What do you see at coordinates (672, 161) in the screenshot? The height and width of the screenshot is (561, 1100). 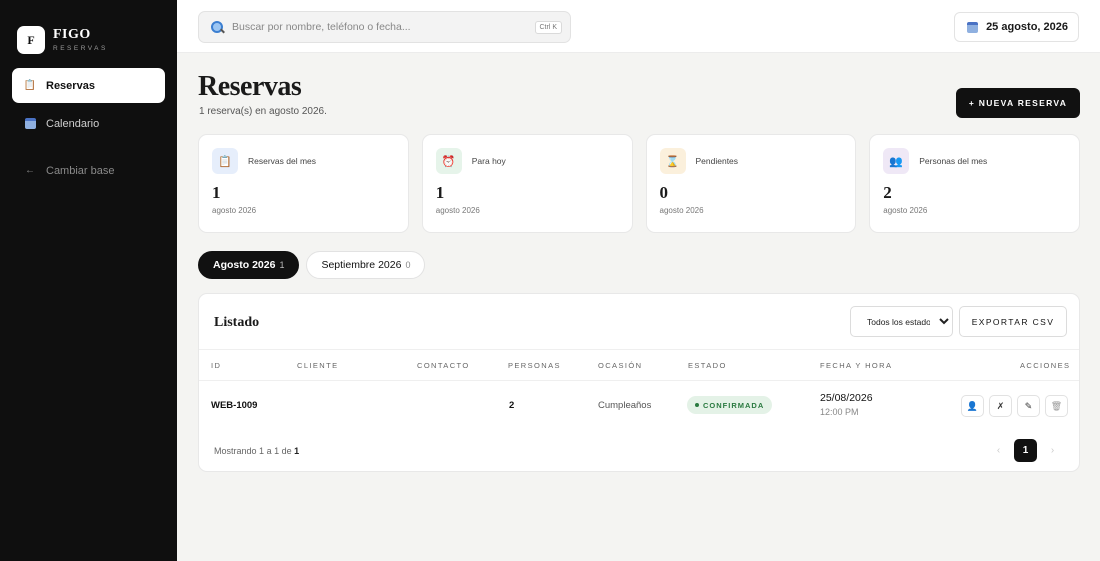 I see `hourglass-icon: ⌛` at bounding box center [672, 161].